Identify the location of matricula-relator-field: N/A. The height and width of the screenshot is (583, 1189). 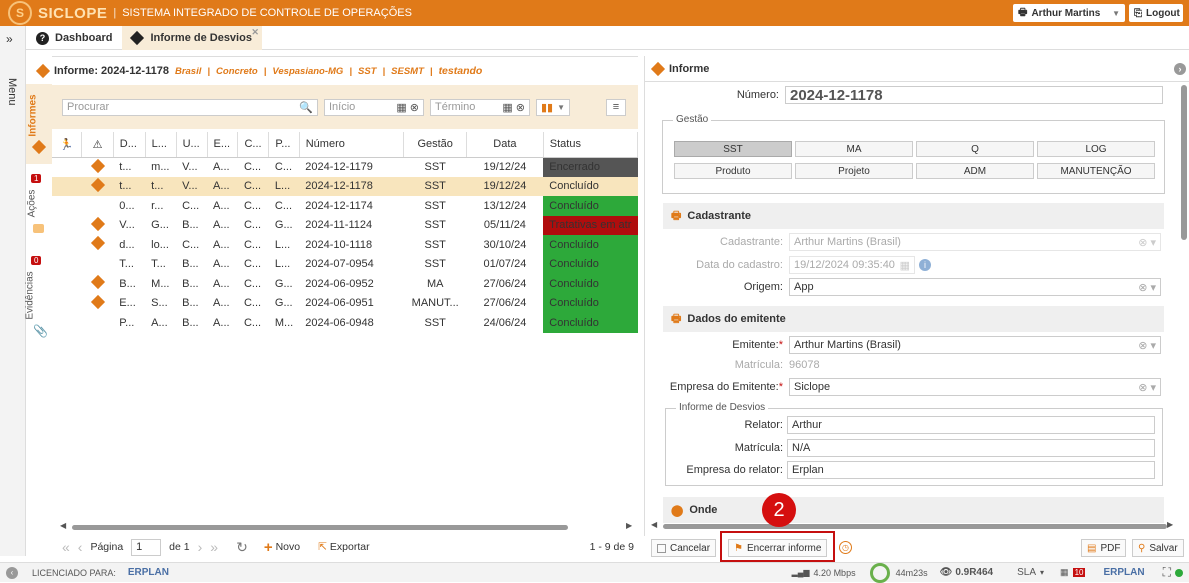
(971, 448).